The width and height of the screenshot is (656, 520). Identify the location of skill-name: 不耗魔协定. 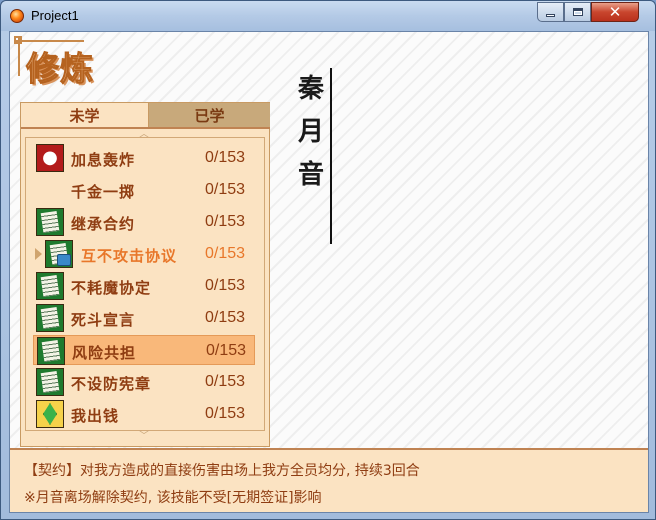
(111, 288).